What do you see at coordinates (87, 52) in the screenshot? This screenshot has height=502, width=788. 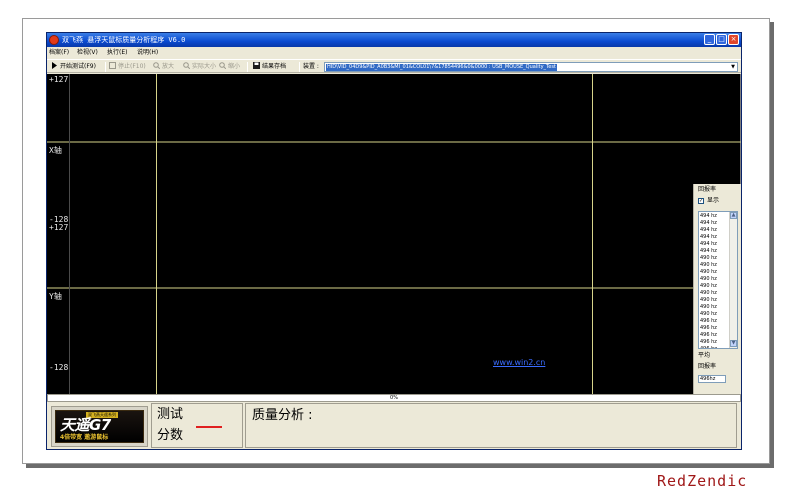 I see `menu-view: 检视(V)` at bounding box center [87, 52].